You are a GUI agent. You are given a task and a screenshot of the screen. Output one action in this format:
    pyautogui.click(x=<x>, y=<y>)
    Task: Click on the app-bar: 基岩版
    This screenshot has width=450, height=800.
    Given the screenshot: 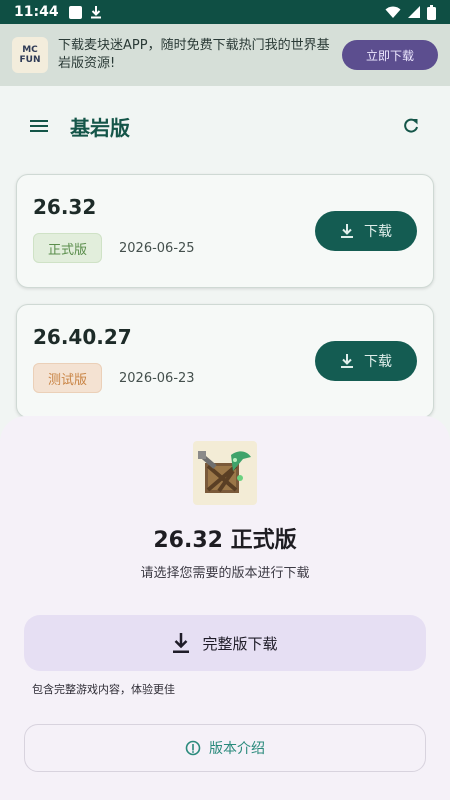 What is the action you would take?
    pyautogui.click(x=225, y=126)
    